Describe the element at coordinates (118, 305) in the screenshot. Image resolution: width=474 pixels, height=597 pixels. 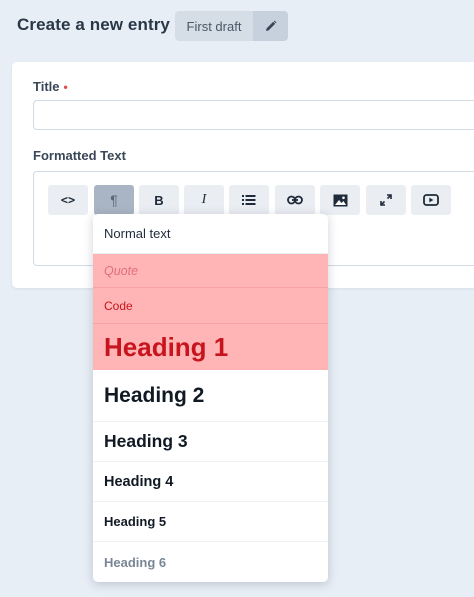
I see `menu-item-label: Code` at that location.